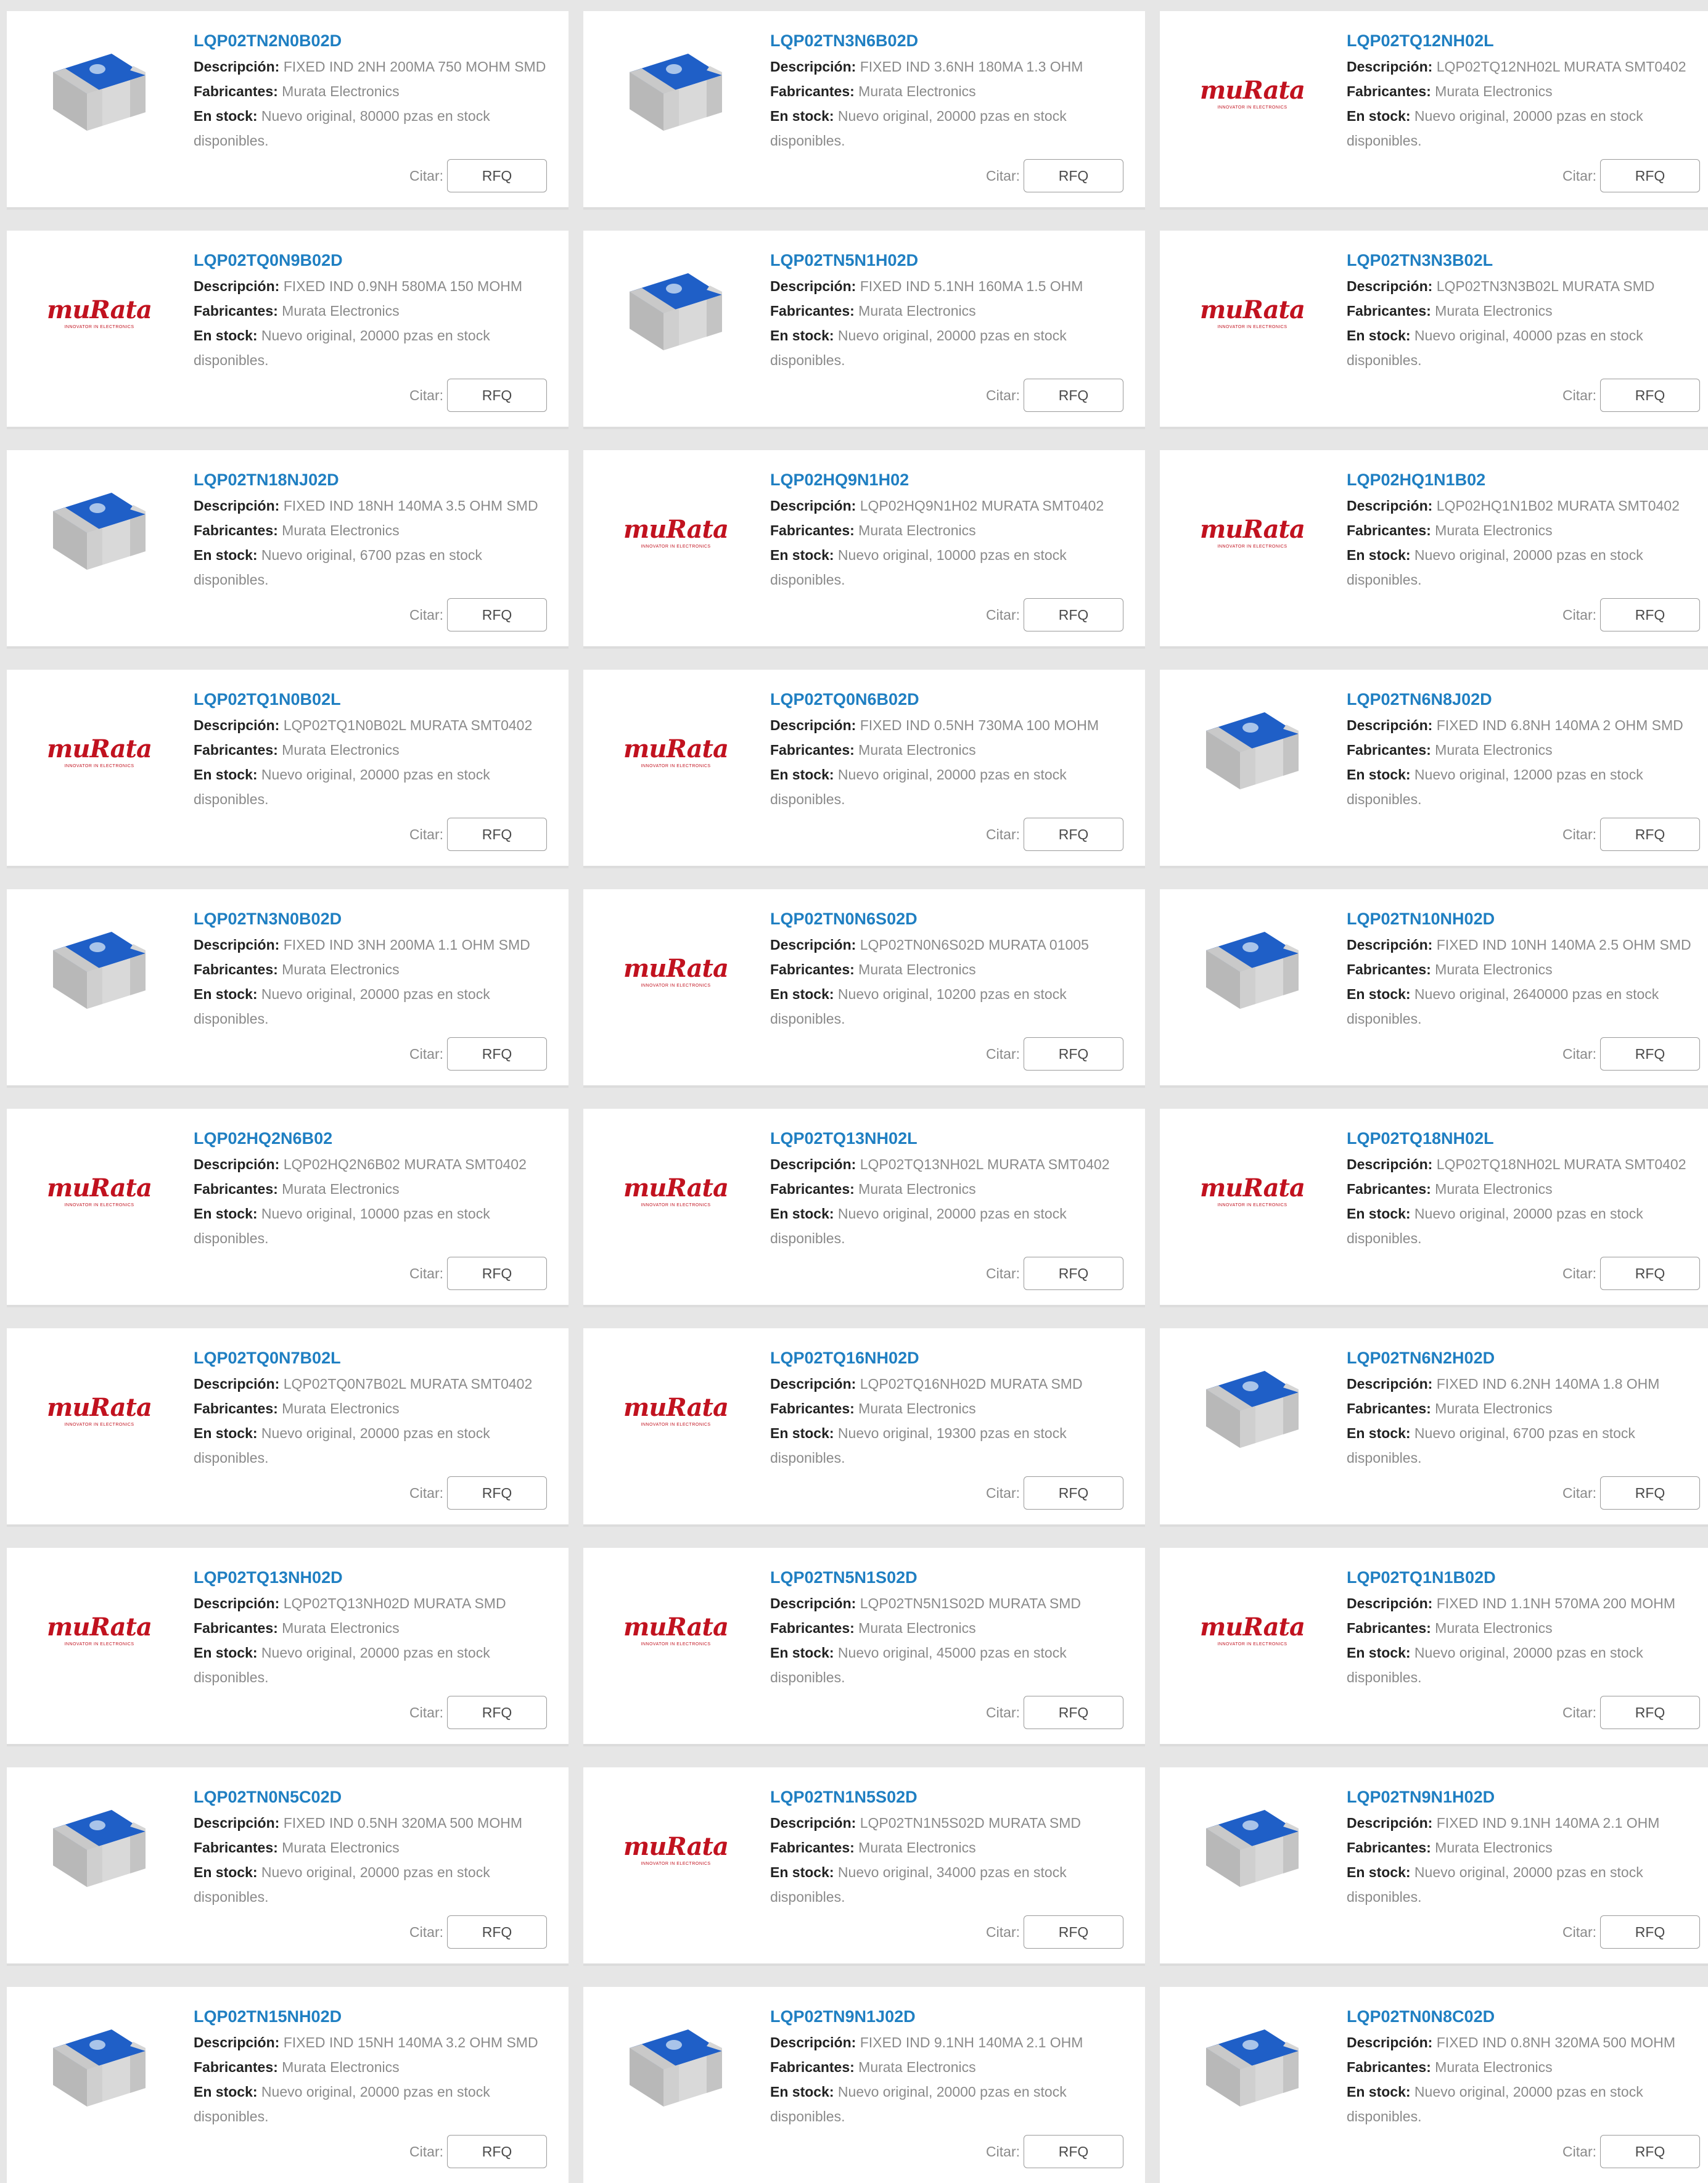  What do you see at coordinates (381, 1358) in the screenshot?
I see `part-number-link: LQP02TQ0N7B02L` at bounding box center [381, 1358].